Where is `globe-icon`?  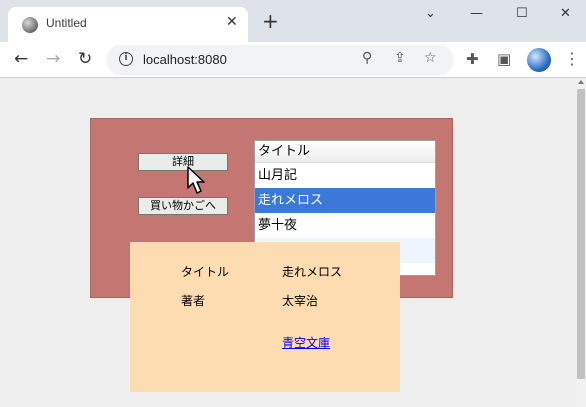 globe-icon is located at coordinates (30, 25).